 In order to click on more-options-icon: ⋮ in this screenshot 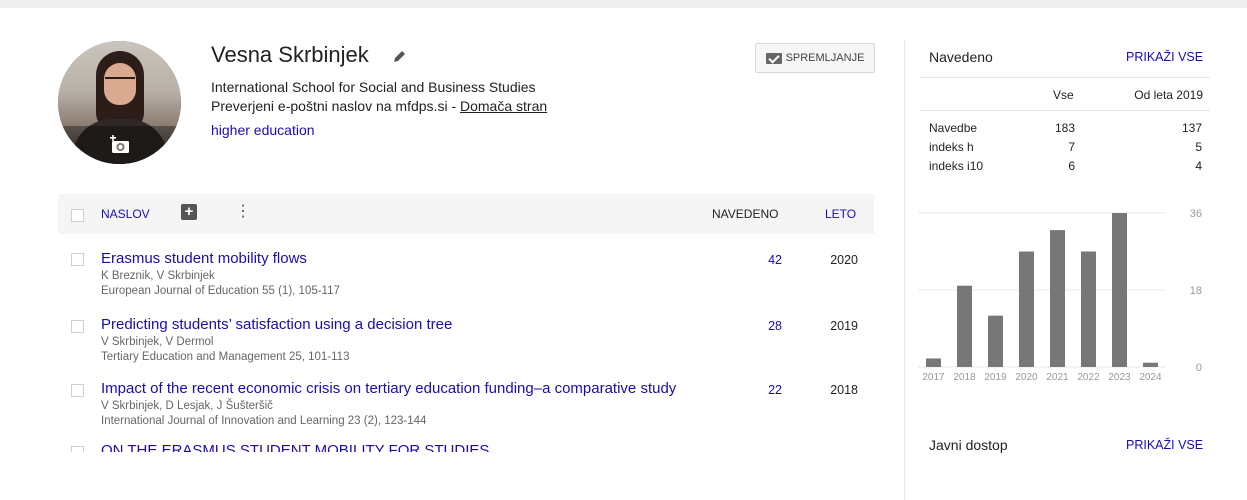, I will do `click(243, 212)`.